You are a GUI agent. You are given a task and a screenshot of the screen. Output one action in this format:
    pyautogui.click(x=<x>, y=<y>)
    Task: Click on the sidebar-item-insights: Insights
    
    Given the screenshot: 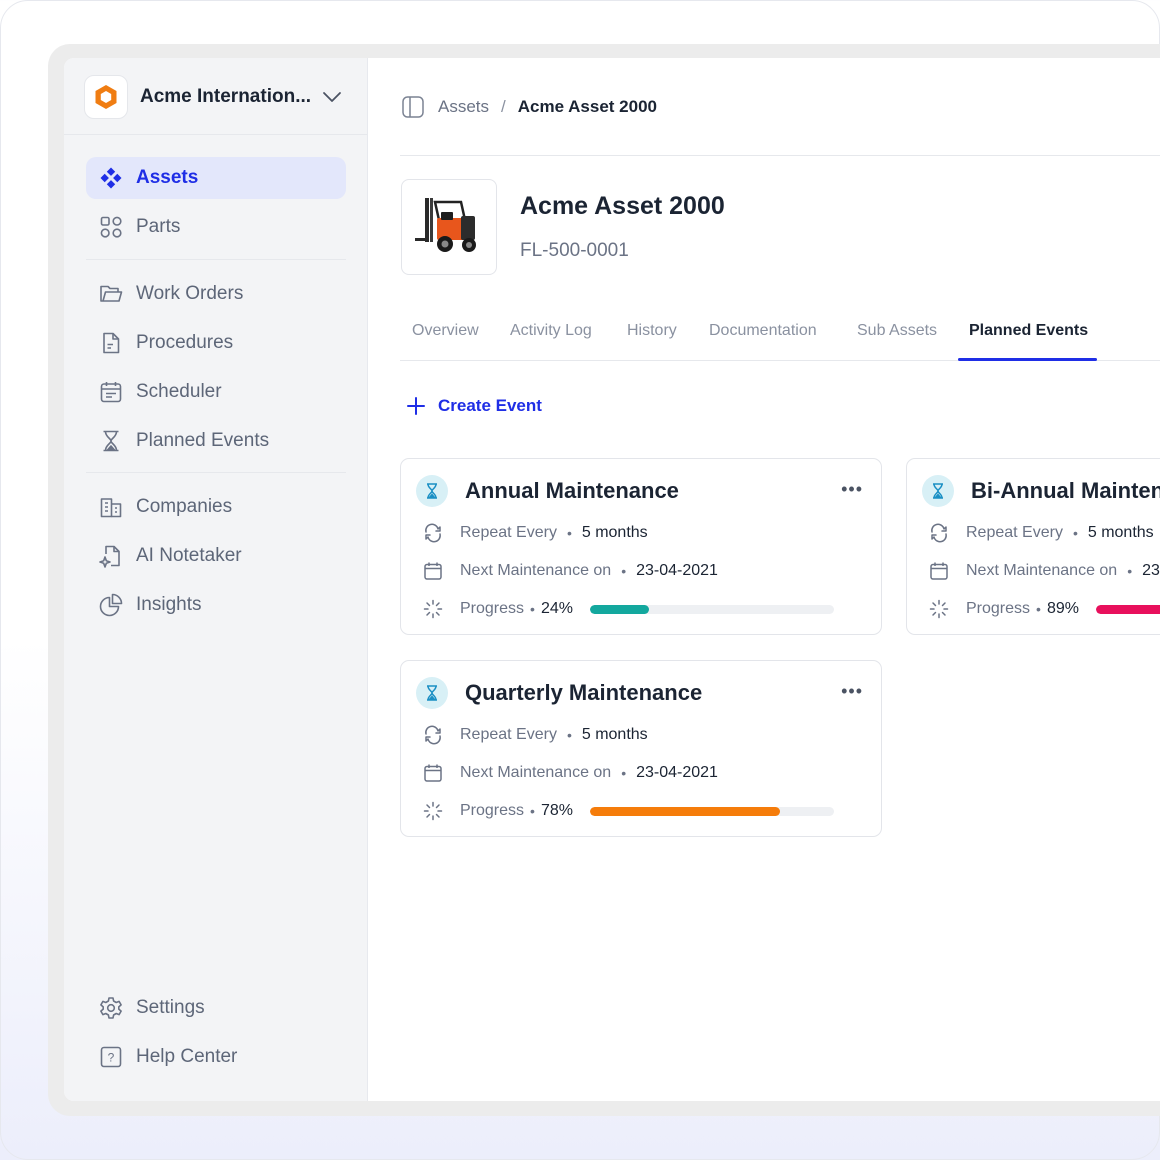 What is the action you would take?
    pyautogui.click(x=216, y=605)
    